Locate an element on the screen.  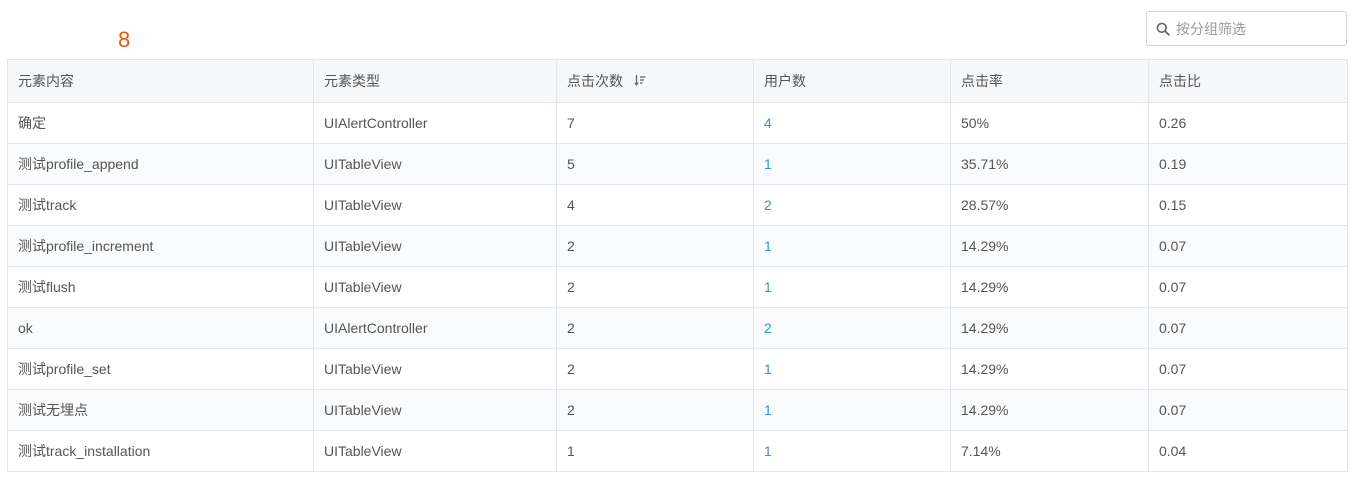
table-row: 测试profile_set UITableView 2 1 14.29% 0.07 is located at coordinates (677, 369).